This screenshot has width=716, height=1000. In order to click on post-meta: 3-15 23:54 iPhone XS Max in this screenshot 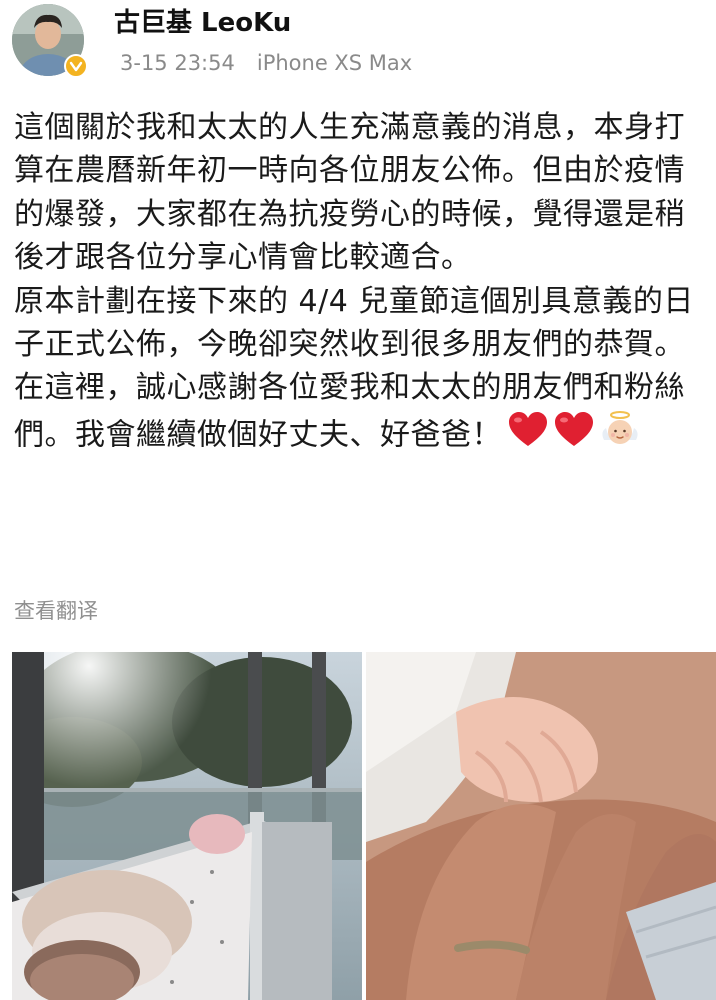, I will do `click(266, 63)`.